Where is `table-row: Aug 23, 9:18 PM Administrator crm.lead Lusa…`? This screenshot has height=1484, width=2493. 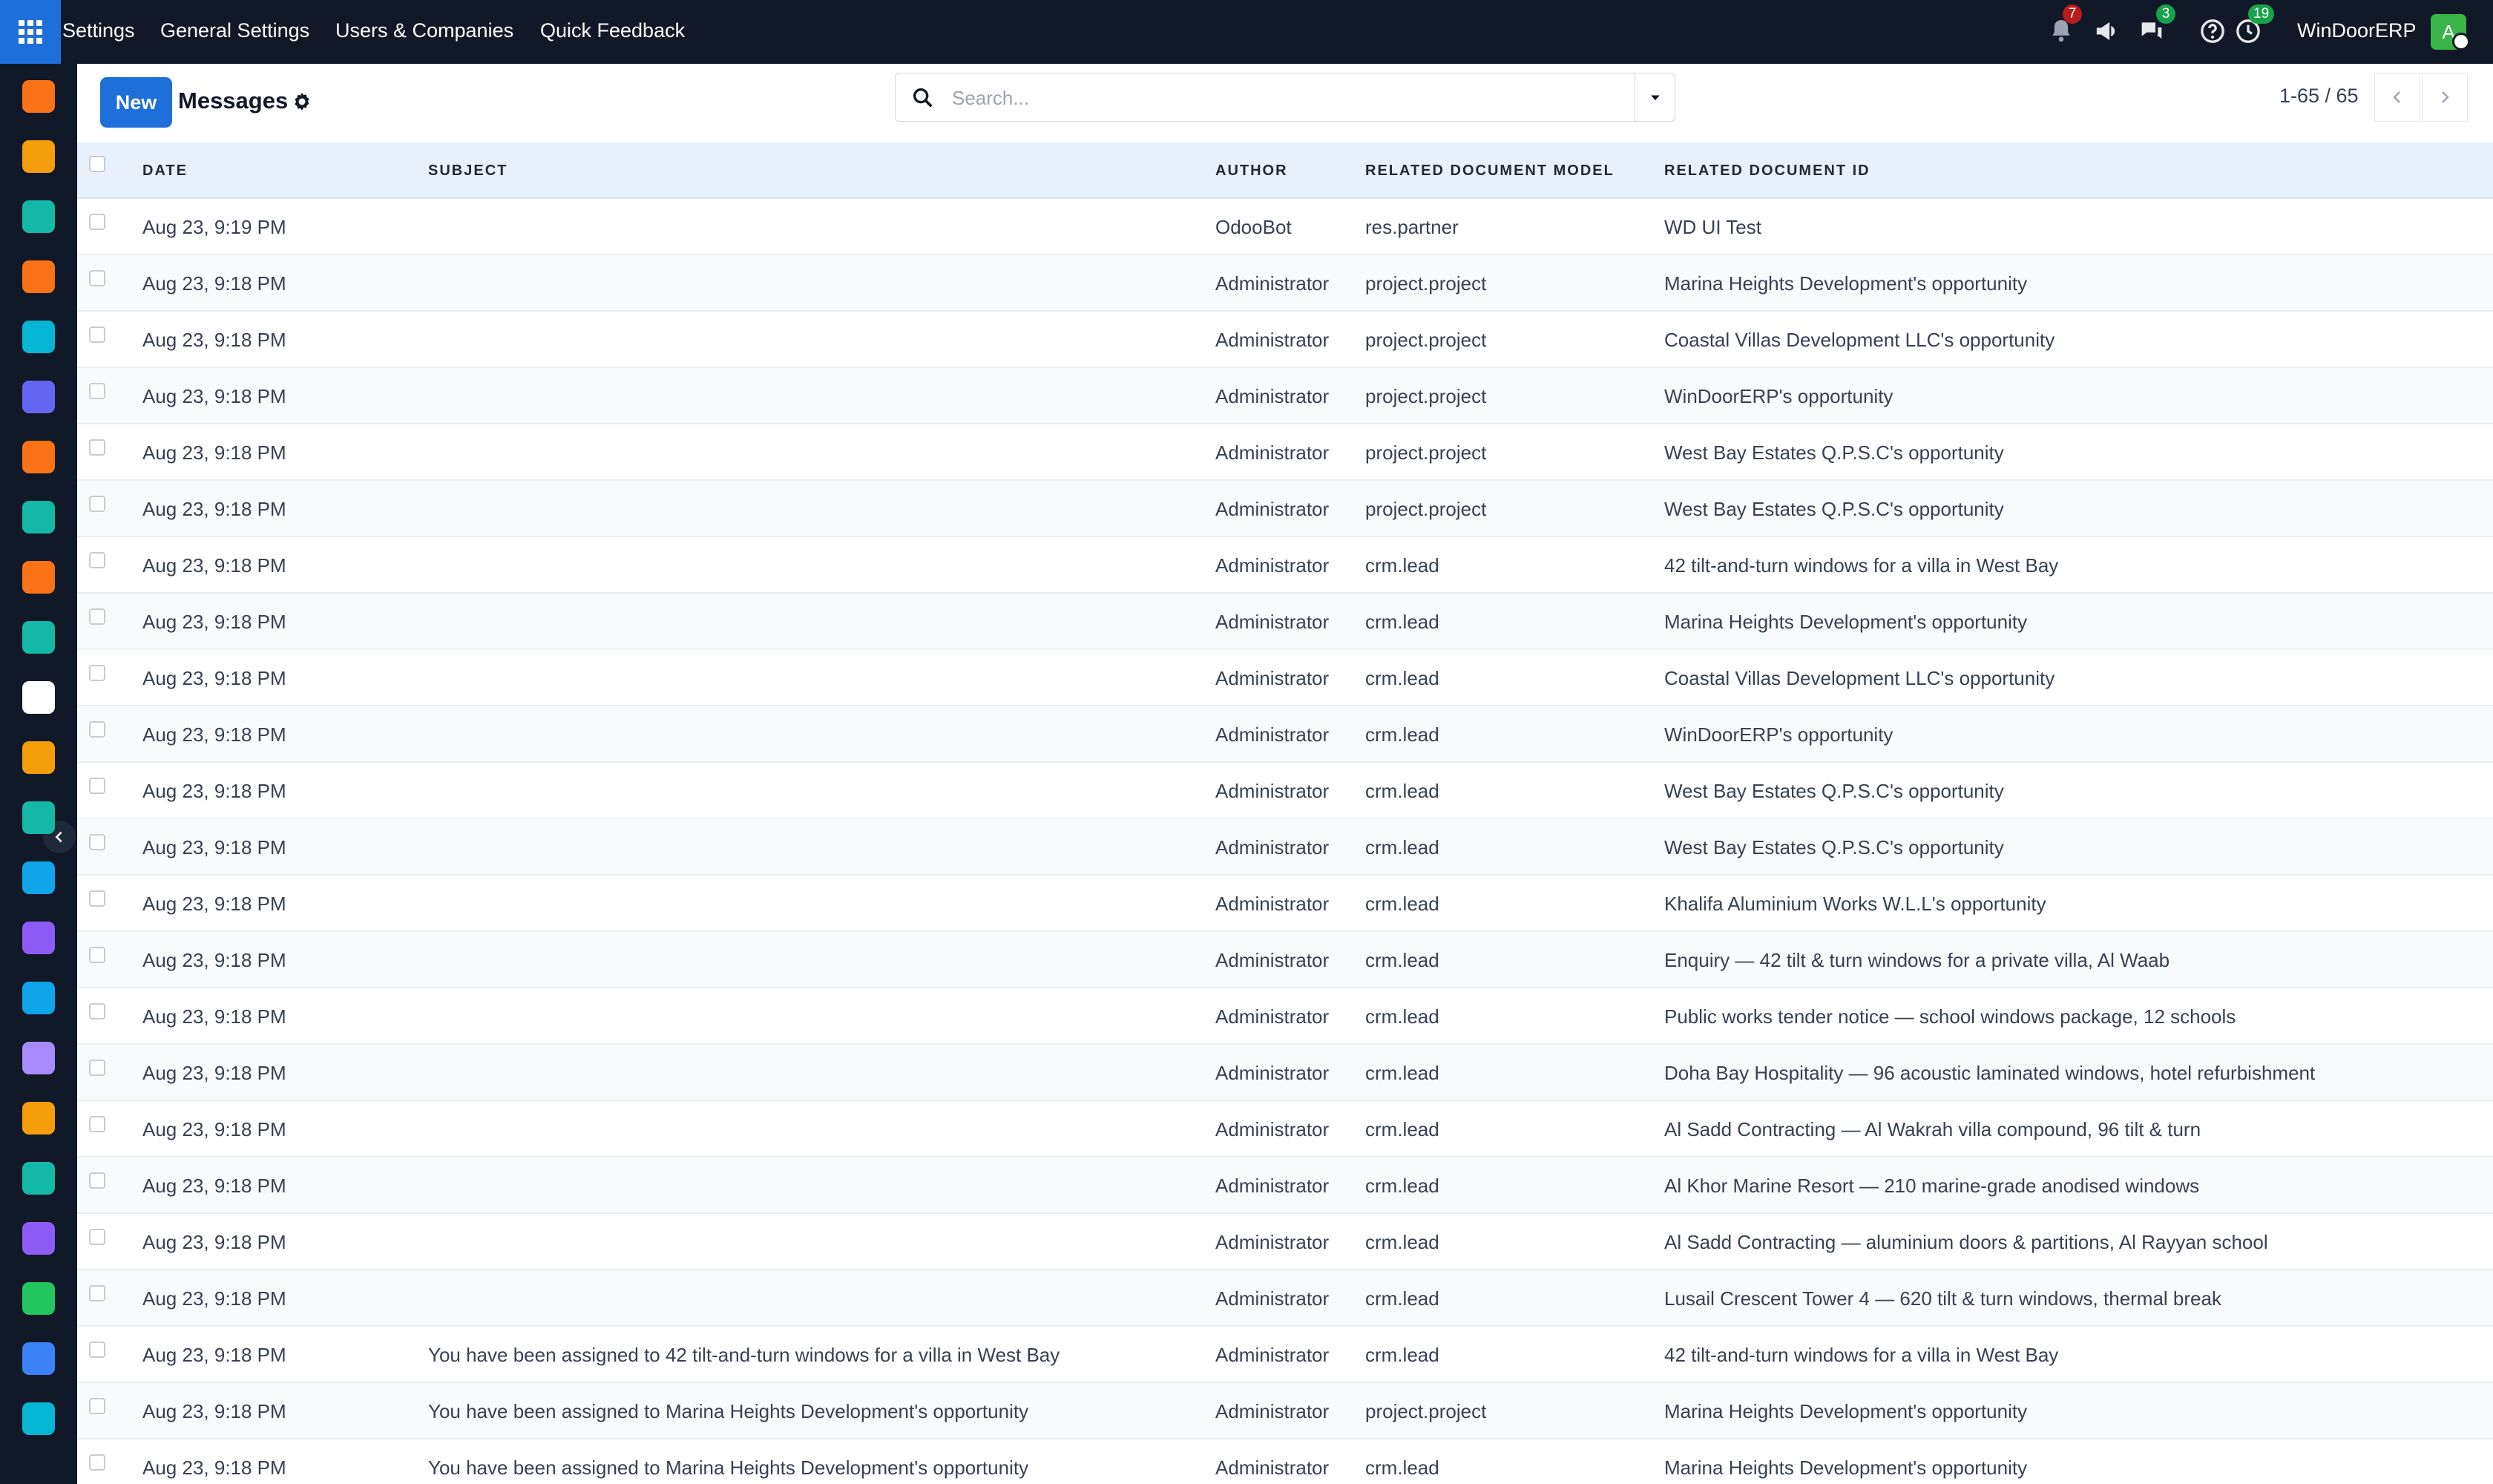 table-row: Aug 23, 9:18 PM Administrator crm.lead Lusa… is located at coordinates (1285, 1298).